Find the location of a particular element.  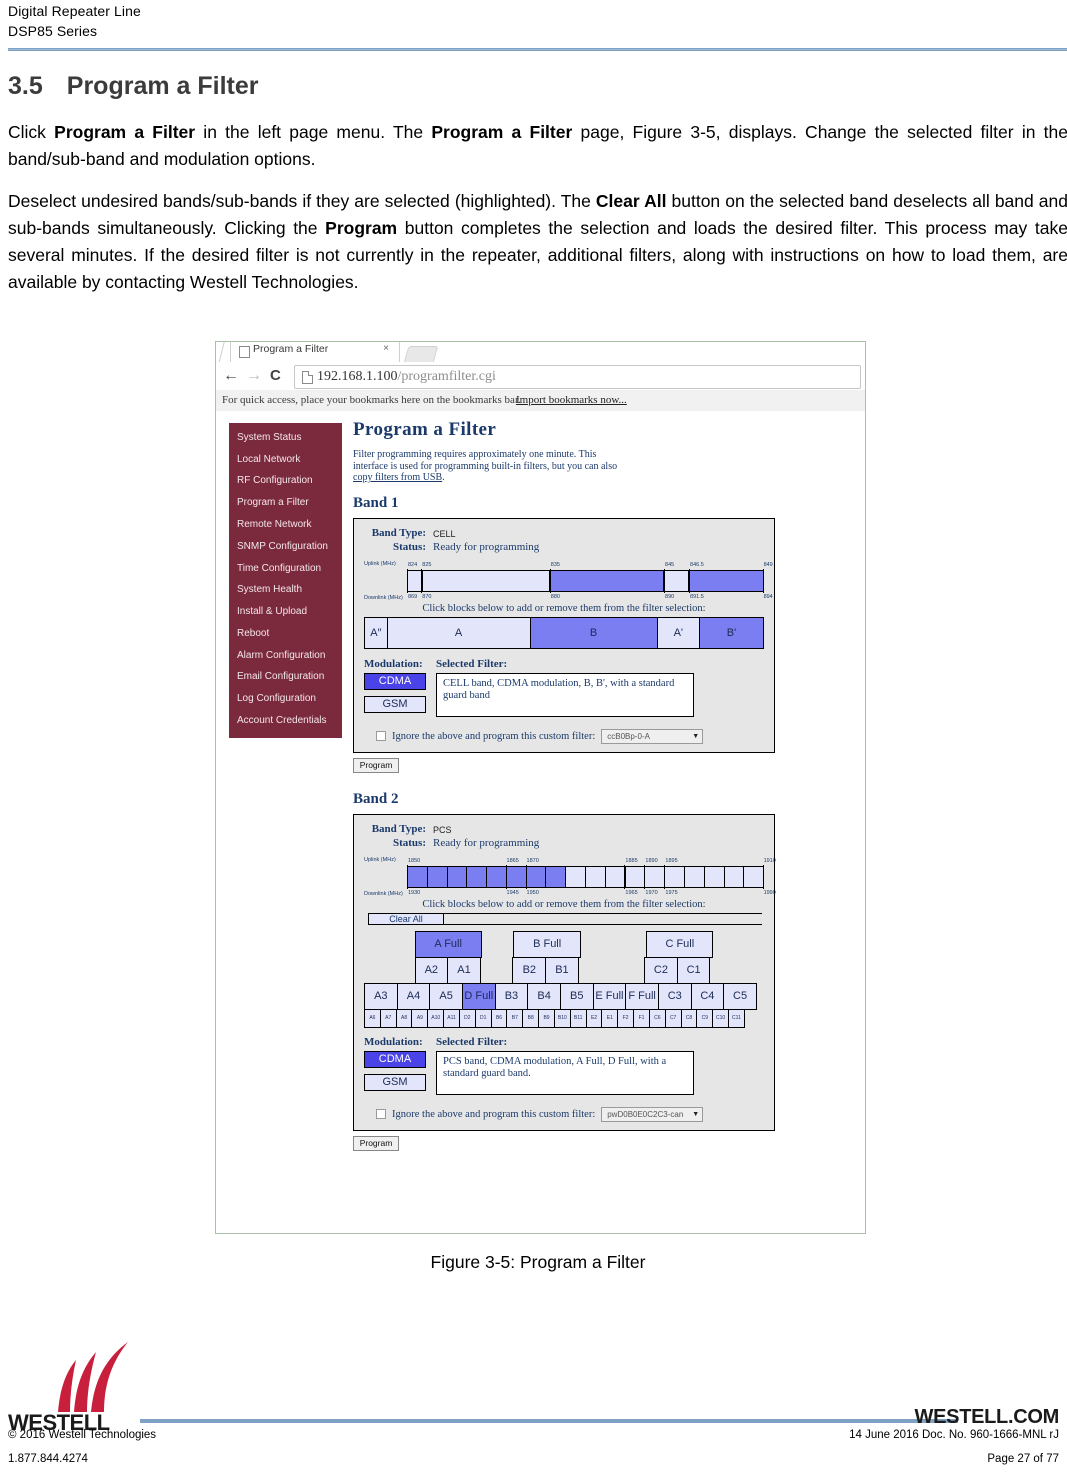

band1-modulation-cdma-button: CDMA is located at coordinates (395, 681).